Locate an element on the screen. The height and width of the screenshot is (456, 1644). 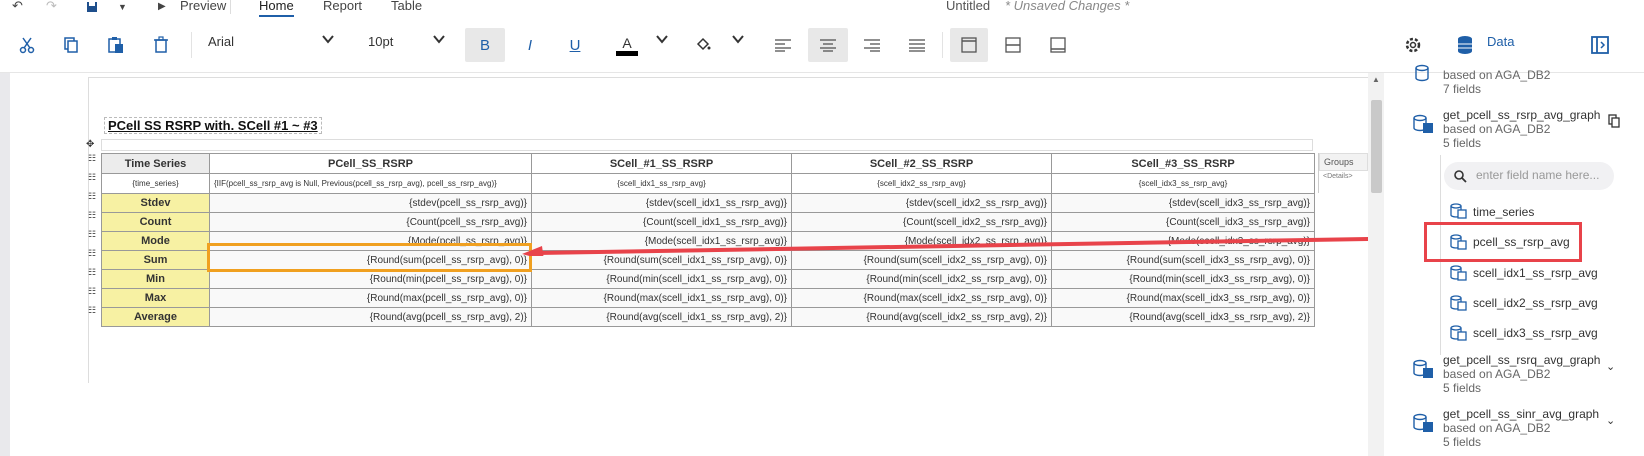
font-size-chevron-icon is located at coordinates (439, 40).